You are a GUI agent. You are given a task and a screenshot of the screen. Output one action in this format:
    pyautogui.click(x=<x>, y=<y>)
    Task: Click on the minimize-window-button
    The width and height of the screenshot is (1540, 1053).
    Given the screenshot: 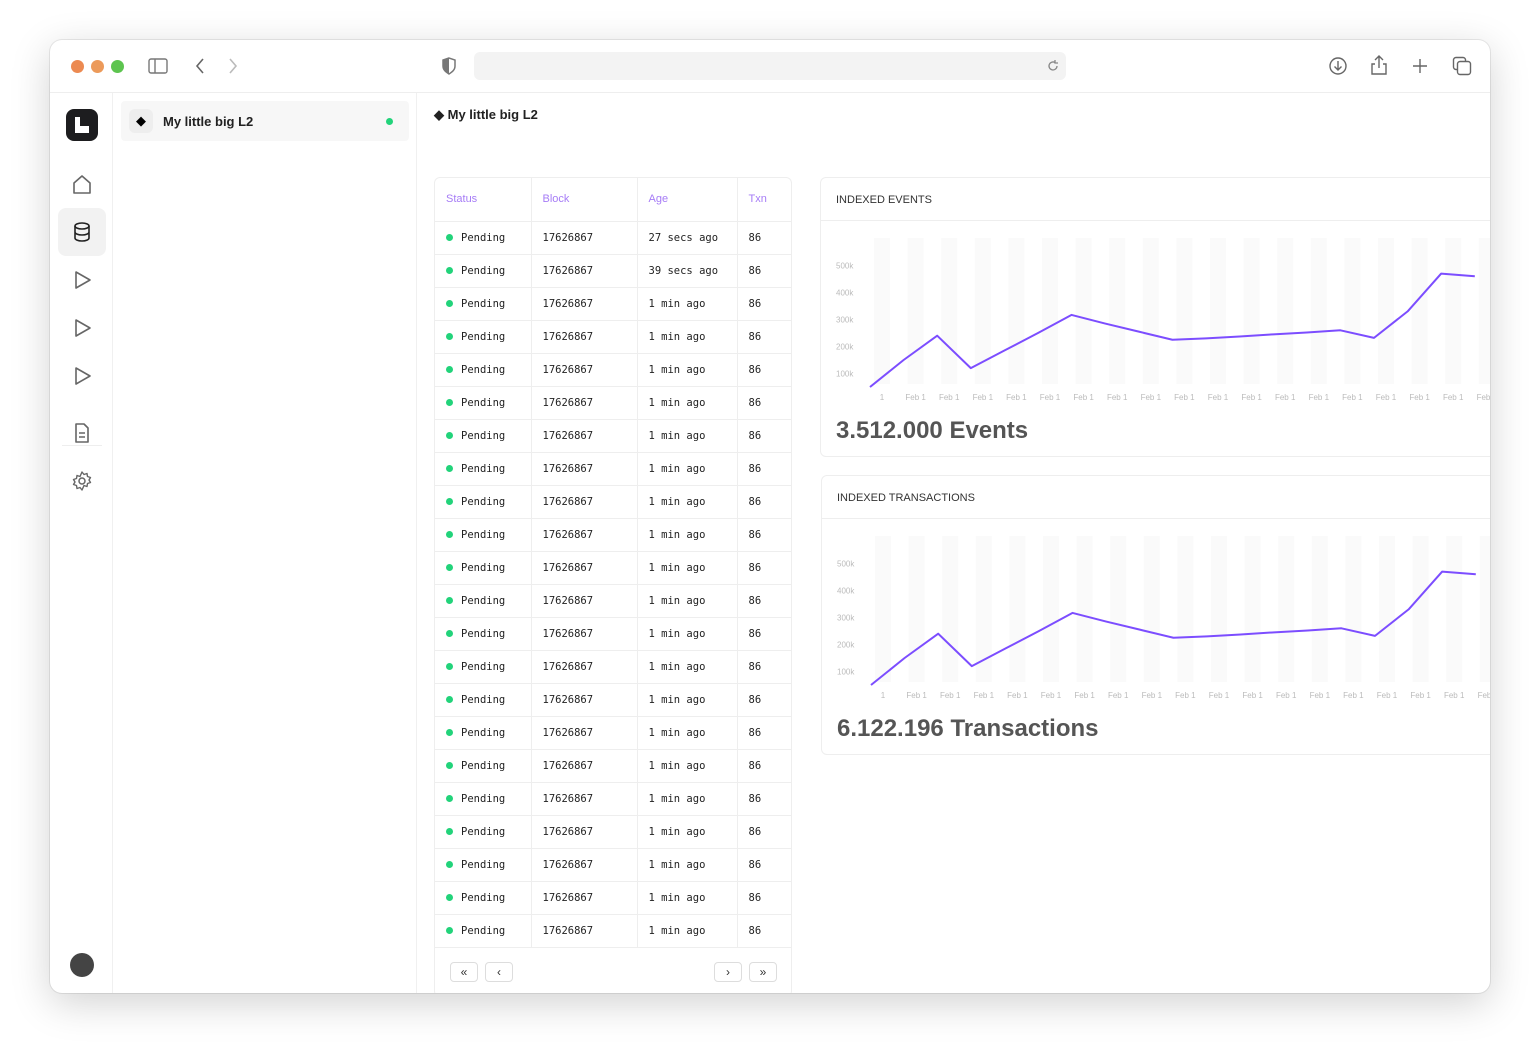 What is the action you would take?
    pyautogui.click(x=97, y=66)
    